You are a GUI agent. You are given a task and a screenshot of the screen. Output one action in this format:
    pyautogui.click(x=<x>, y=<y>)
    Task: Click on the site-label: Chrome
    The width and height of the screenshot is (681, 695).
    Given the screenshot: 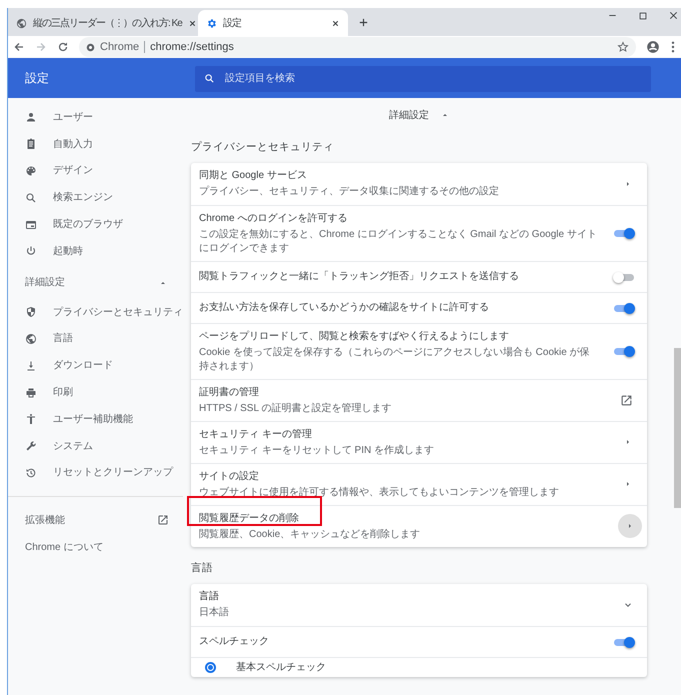 What is the action you would take?
    pyautogui.click(x=120, y=47)
    